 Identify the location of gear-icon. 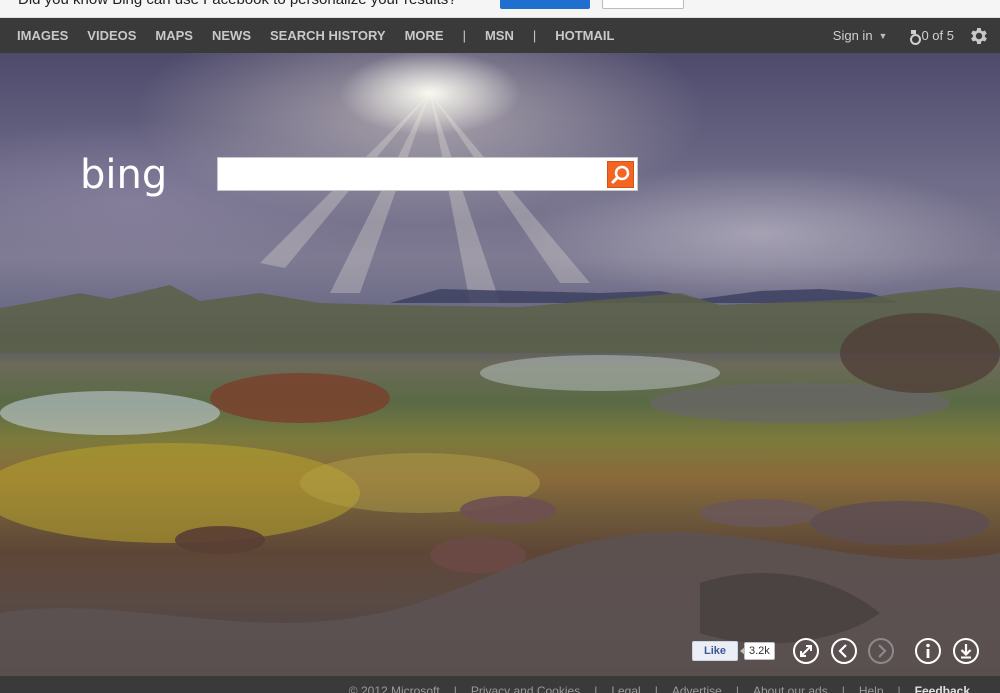
(979, 36).